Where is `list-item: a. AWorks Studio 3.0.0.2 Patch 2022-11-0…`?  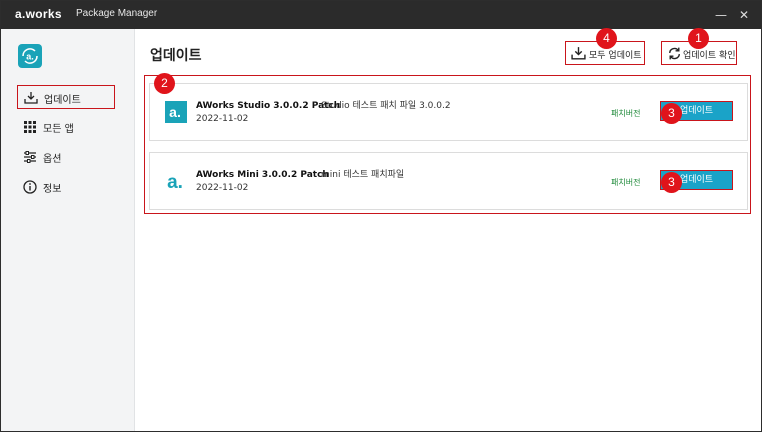
list-item: a. AWorks Studio 3.0.0.2 Patch 2022-11-0… is located at coordinates (448, 112).